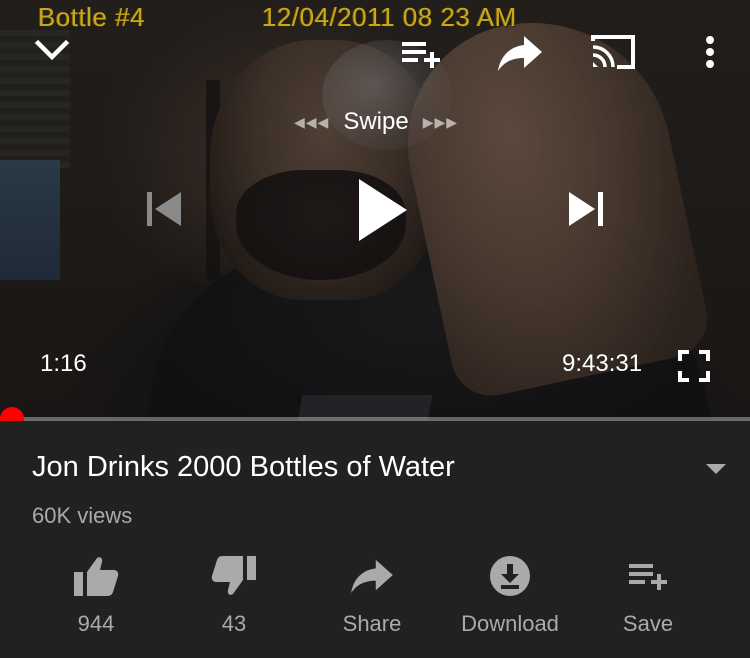 This screenshot has width=750, height=658. What do you see at coordinates (163, 209) in the screenshot?
I see `skip-previous-icon` at bounding box center [163, 209].